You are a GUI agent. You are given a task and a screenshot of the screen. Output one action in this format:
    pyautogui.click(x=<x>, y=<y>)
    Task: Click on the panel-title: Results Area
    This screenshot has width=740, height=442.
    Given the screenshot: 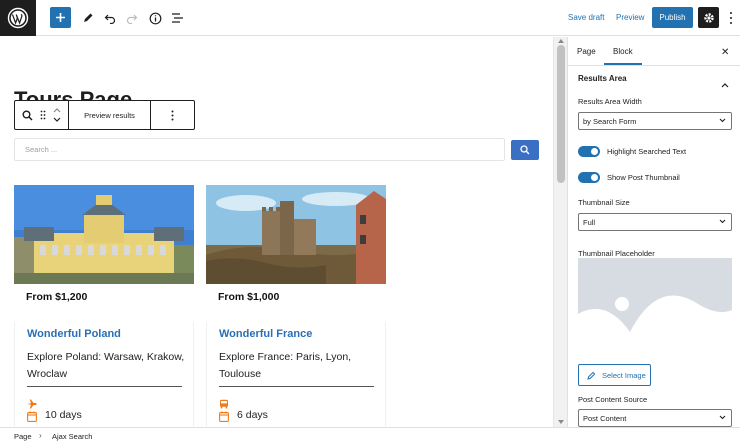 What is the action you would take?
    pyautogui.click(x=602, y=78)
    